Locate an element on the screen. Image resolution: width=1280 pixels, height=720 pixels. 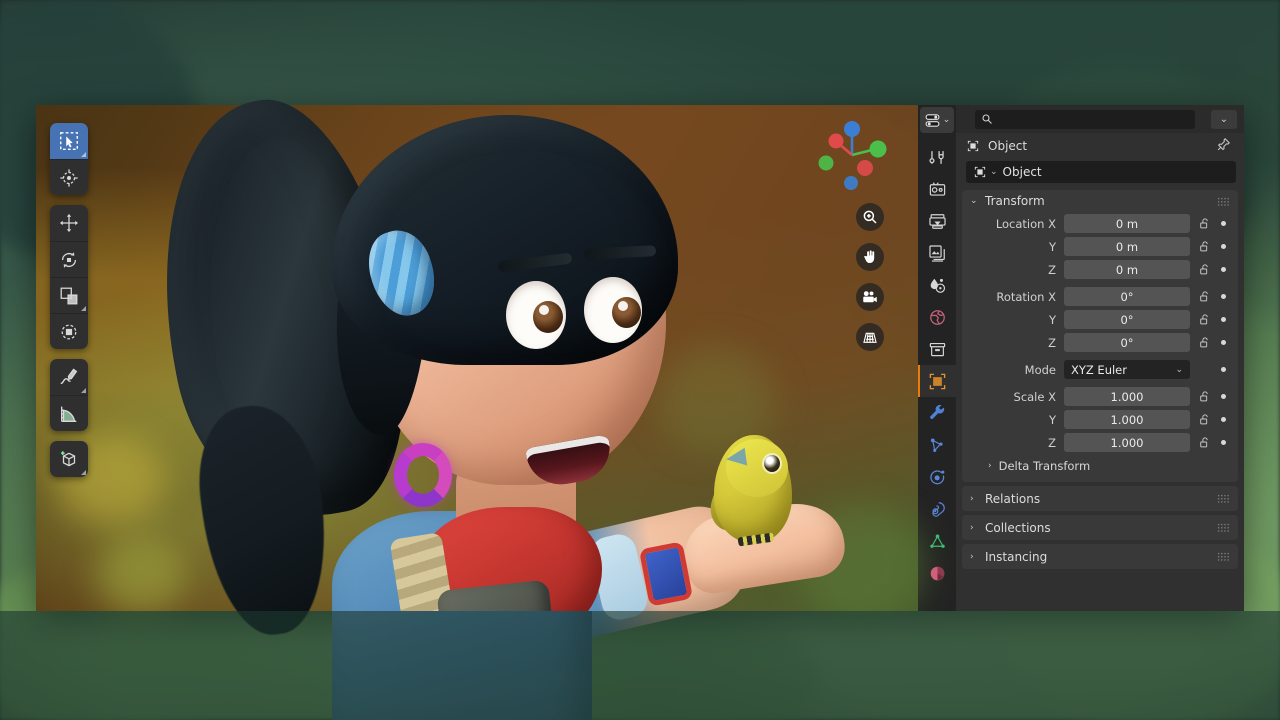
properties-tab-object-data is located at coordinates (937, 541).